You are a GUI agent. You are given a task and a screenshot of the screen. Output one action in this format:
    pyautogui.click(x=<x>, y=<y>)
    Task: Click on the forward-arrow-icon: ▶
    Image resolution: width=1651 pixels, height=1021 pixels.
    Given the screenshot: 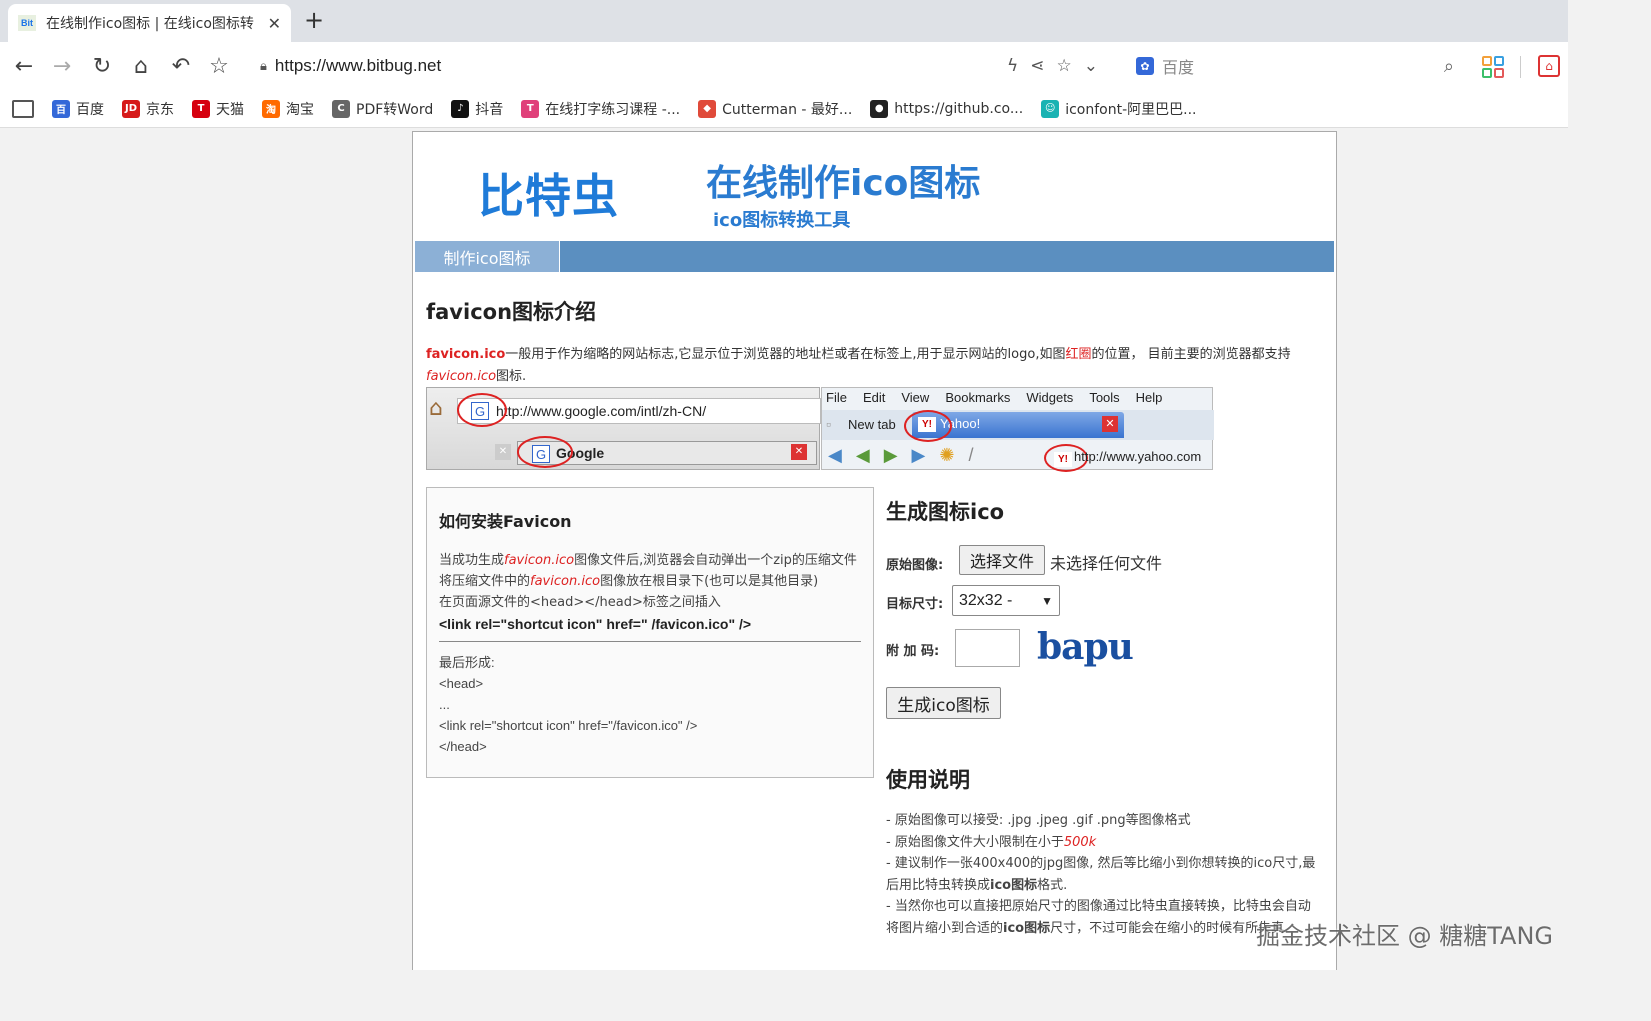 What is the action you would take?
    pyautogui.click(x=890, y=455)
    